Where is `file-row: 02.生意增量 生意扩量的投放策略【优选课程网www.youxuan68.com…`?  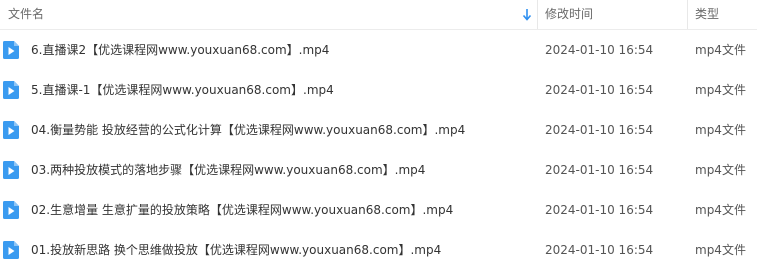 file-row: 02.生意增量 生意扩量的投放策略【优选课程网www.youxuan68.com… is located at coordinates (378, 210).